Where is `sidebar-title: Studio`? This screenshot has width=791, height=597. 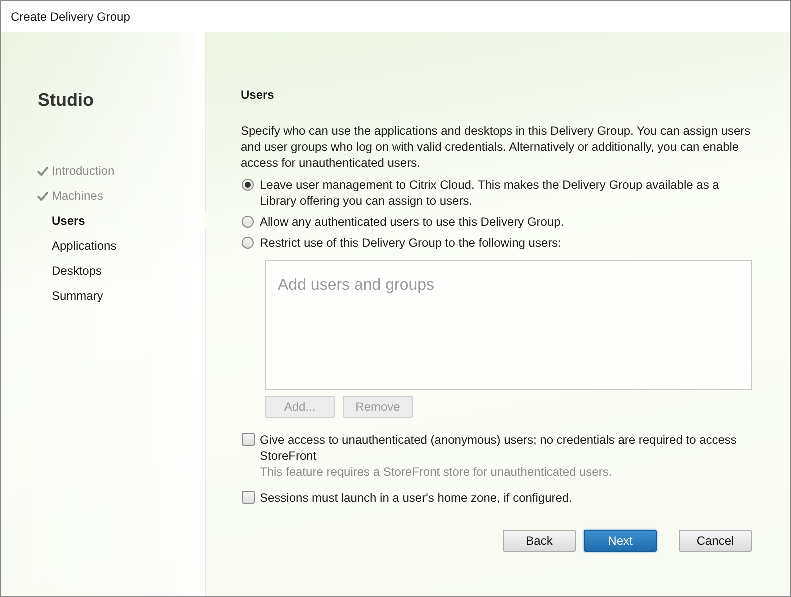 sidebar-title: Studio is located at coordinates (66, 100).